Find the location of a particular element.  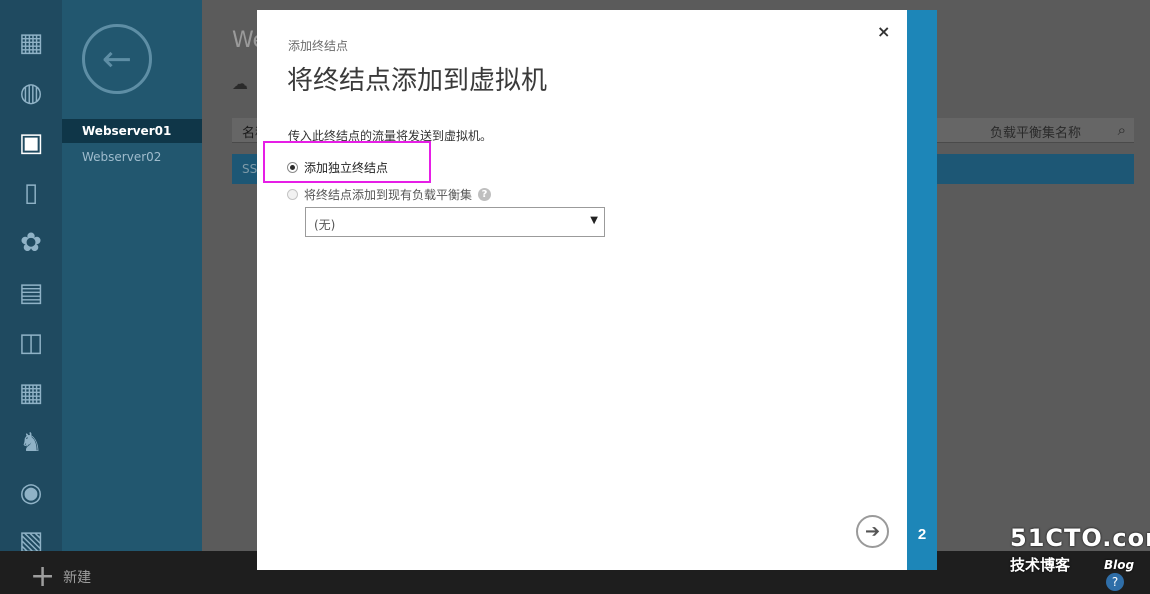

vm-item-webserver02: Webserver02 is located at coordinates (132, 157).